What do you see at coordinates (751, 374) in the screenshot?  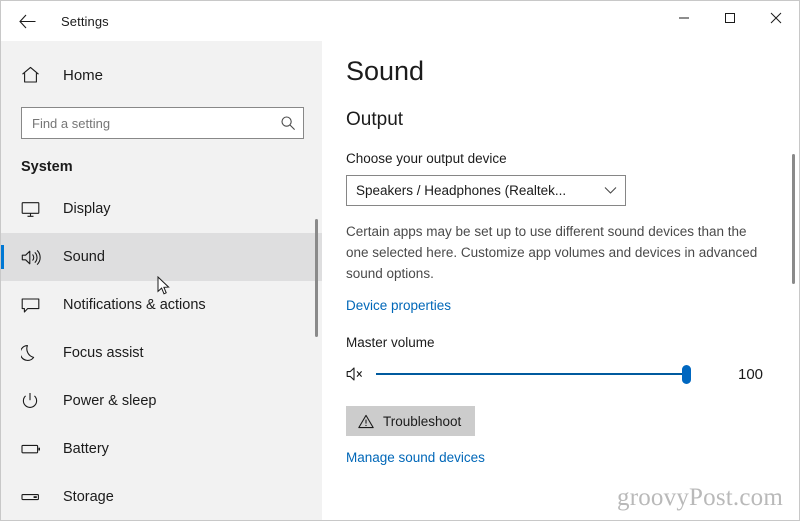 I see `master-volume-value: 100` at bounding box center [751, 374].